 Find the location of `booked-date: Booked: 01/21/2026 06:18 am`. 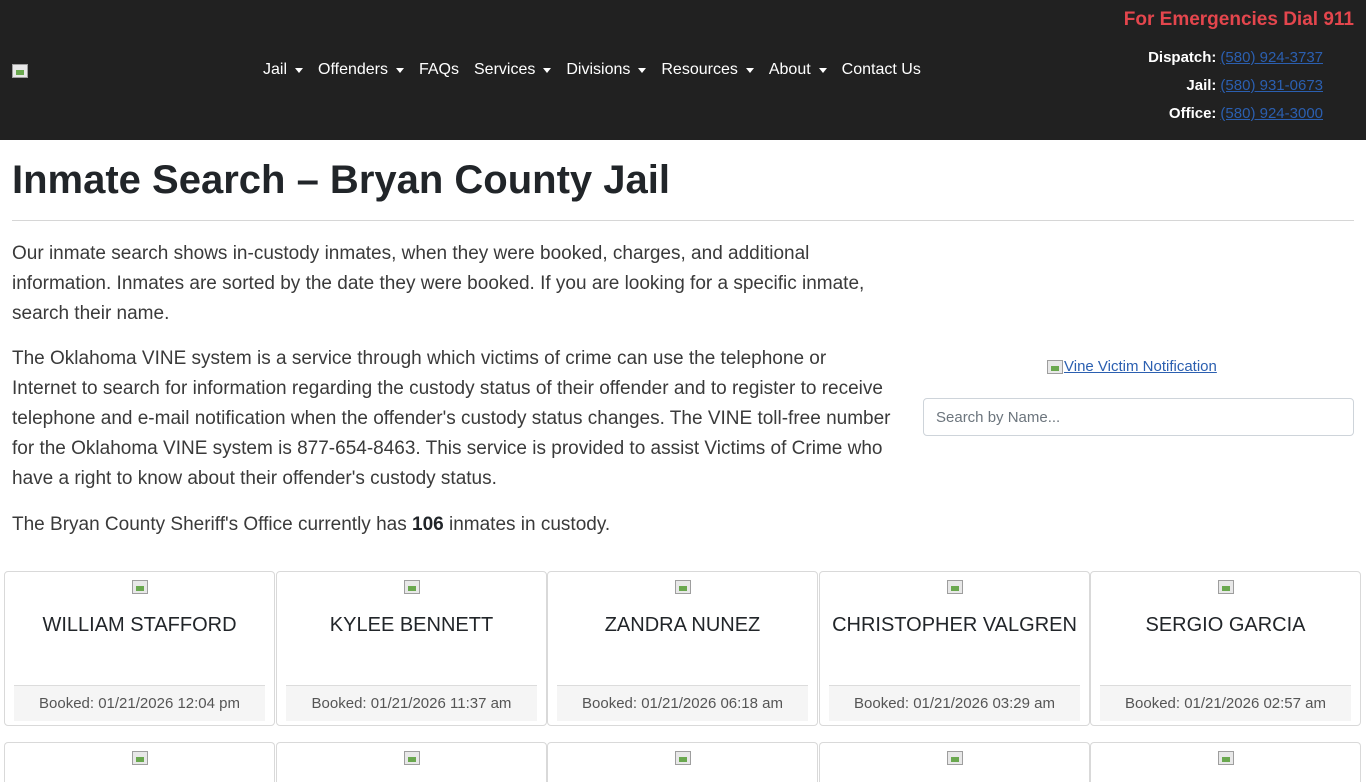

booked-date: Booked: 01/21/2026 06:18 am is located at coordinates (682, 703).